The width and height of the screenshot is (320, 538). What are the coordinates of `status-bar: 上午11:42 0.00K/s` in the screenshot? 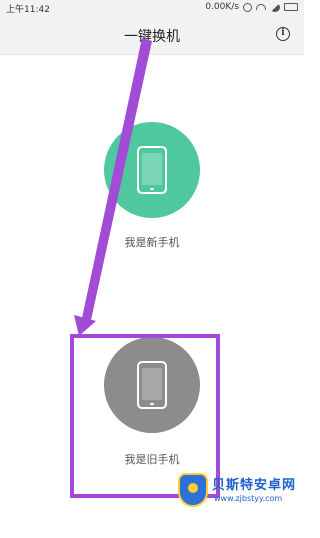 It's located at (152, 8).